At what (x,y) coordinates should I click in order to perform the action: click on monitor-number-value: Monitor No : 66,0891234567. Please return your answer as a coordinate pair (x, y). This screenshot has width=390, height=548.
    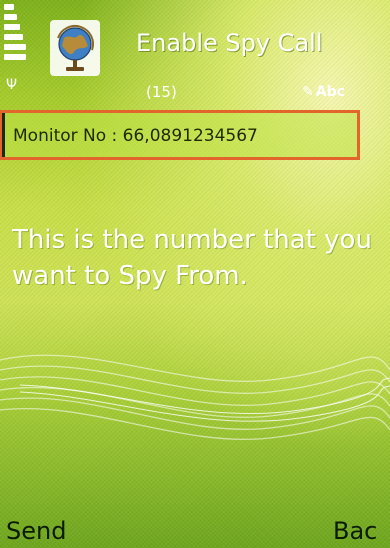
    Looking at the image, I should click on (135, 136).